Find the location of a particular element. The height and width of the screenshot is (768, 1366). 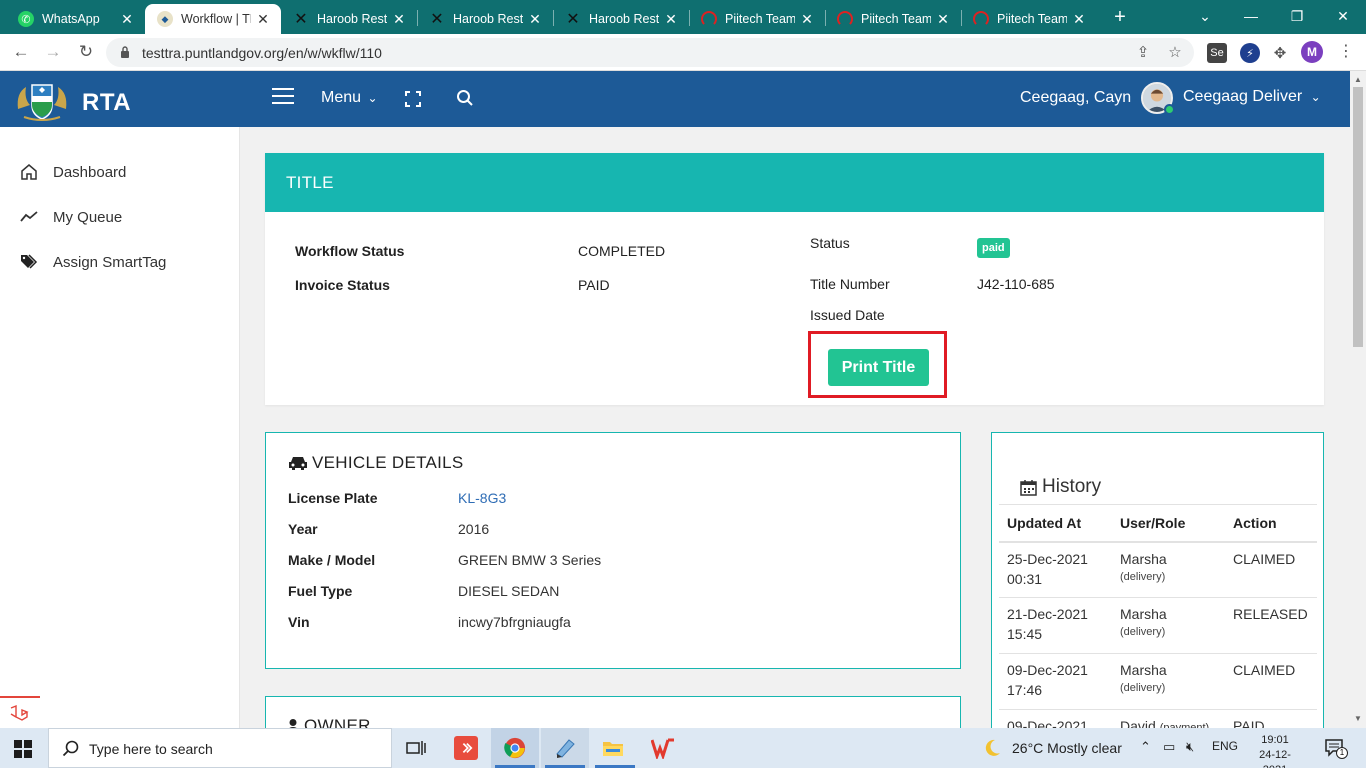

bolt-extension-icon: ⚡ is located at coordinates (1250, 53).